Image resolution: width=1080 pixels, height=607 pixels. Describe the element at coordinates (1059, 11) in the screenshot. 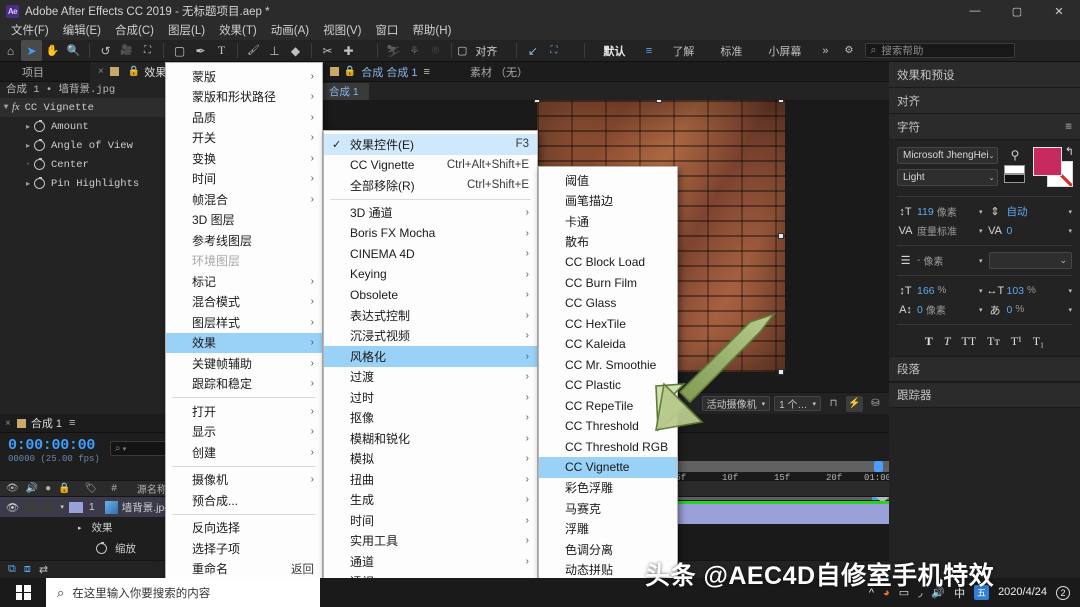

I see `close-button: ✕` at that location.